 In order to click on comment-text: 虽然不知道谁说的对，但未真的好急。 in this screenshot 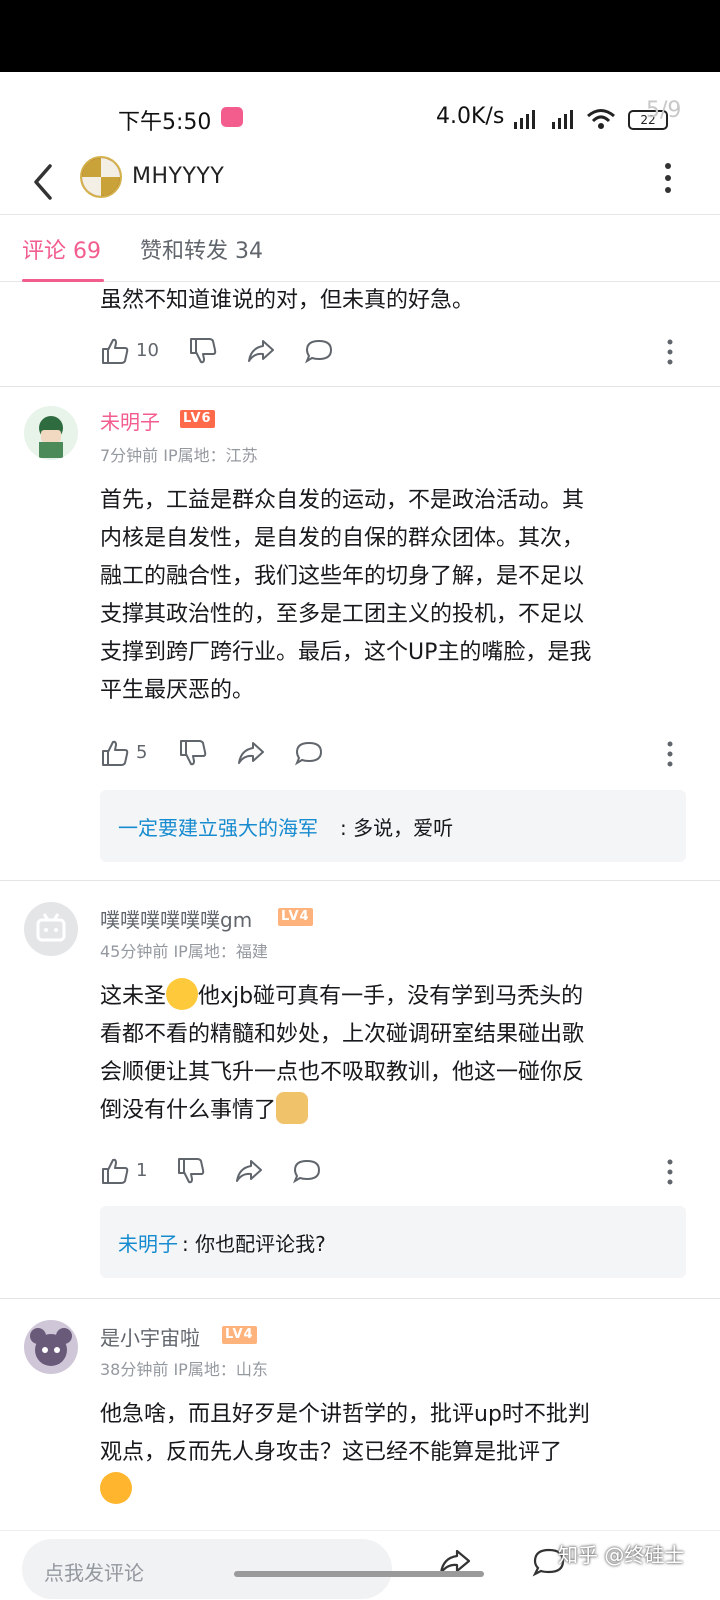, I will do `click(287, 300)`.